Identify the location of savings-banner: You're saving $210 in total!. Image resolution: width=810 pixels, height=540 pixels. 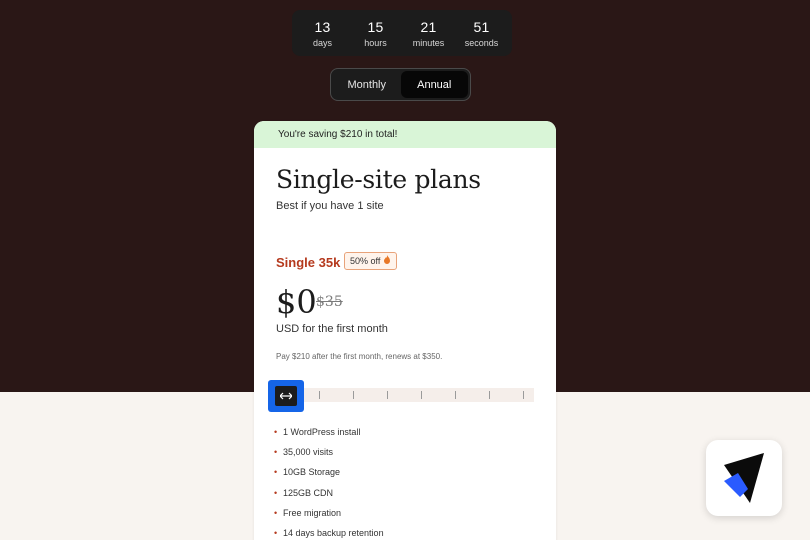
(405, 134).